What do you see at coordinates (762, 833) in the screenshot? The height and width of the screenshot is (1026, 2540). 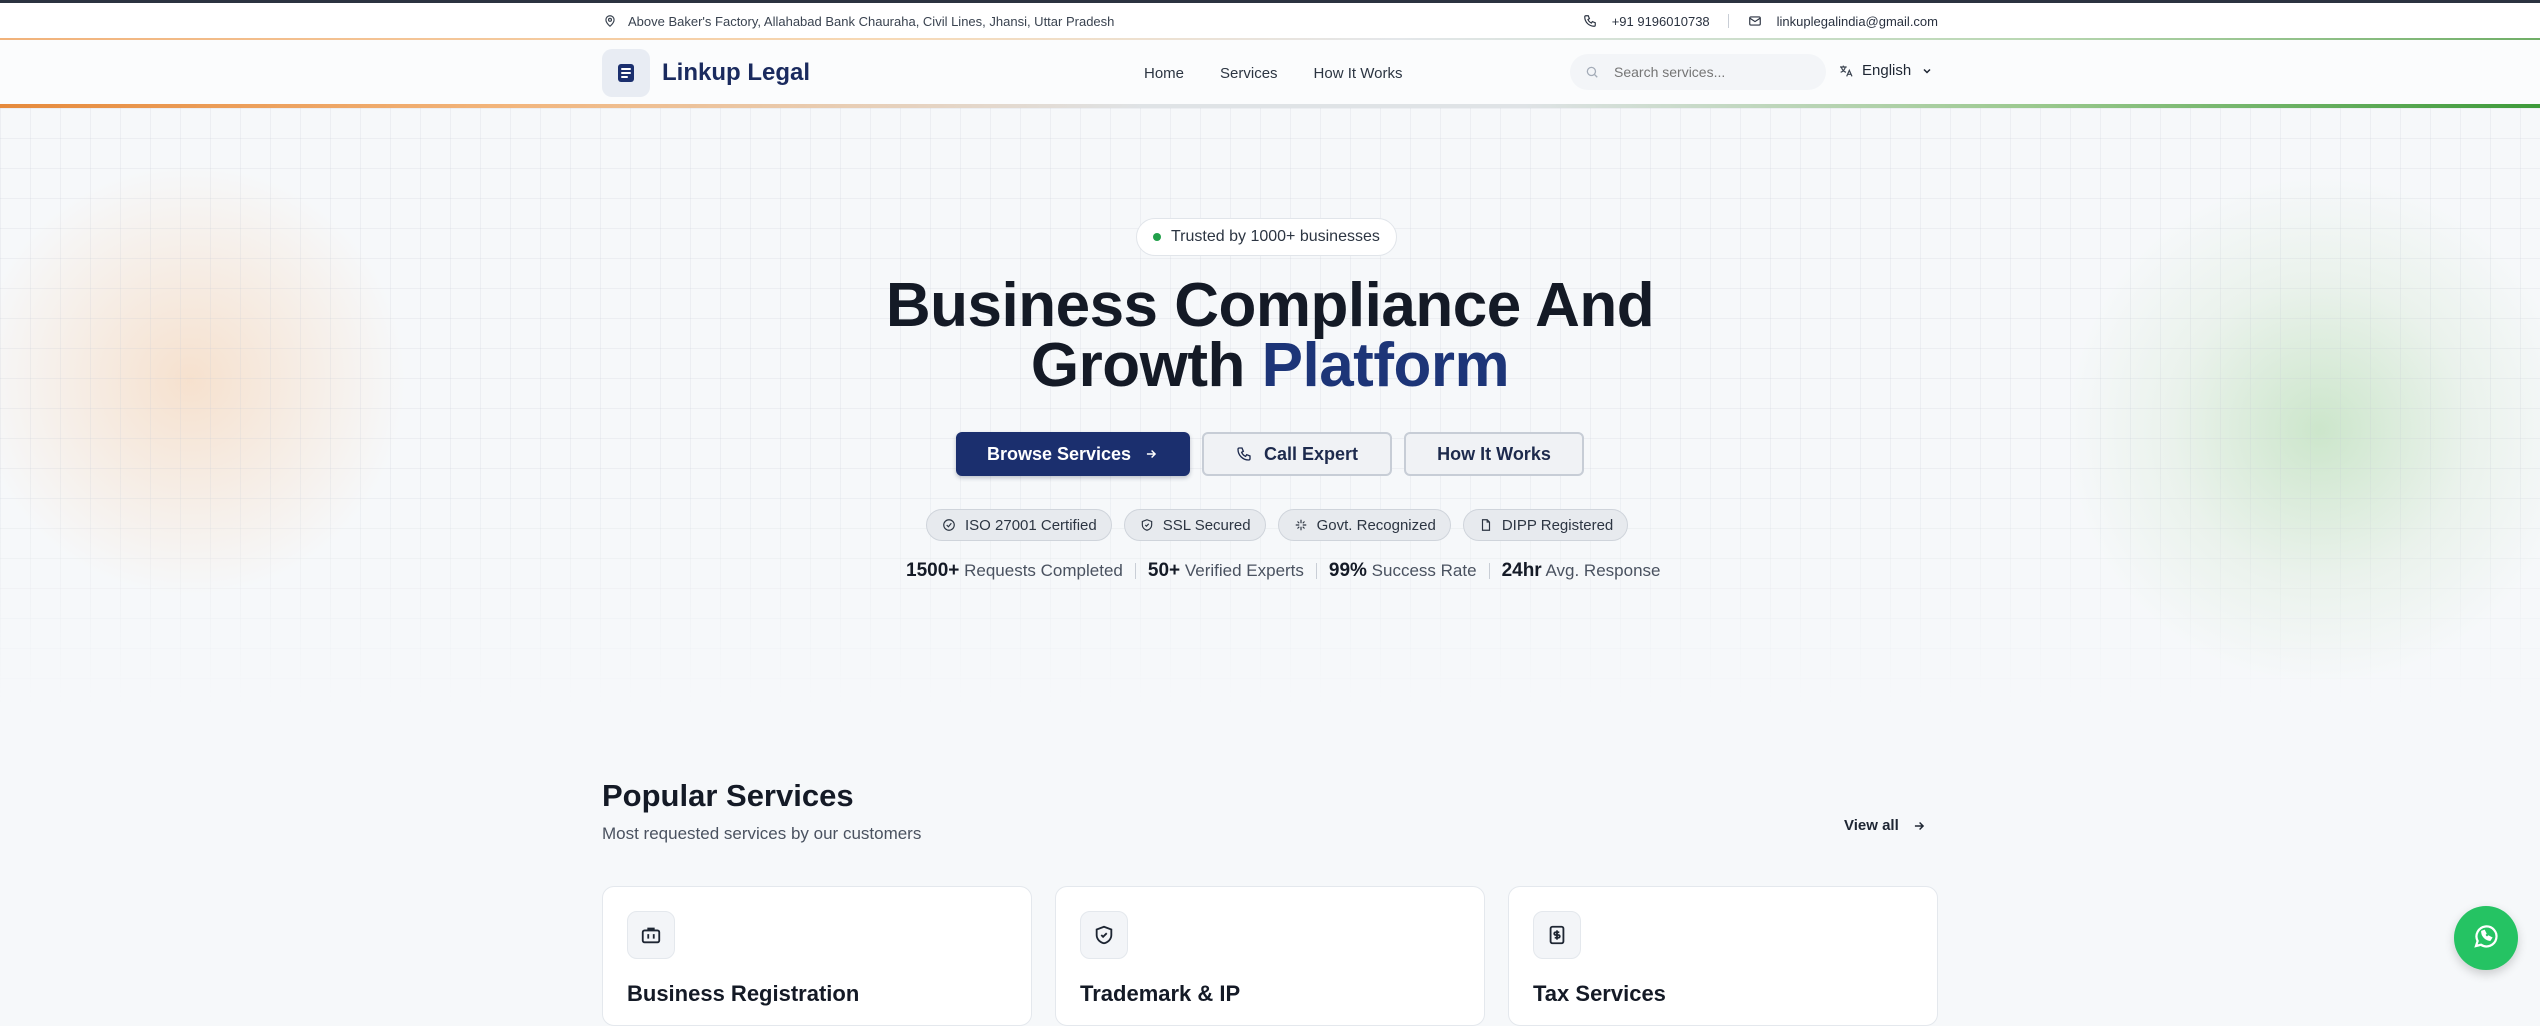 I see `section-subtitle: Most requested services by our customers` at bounding box center [762, 833].